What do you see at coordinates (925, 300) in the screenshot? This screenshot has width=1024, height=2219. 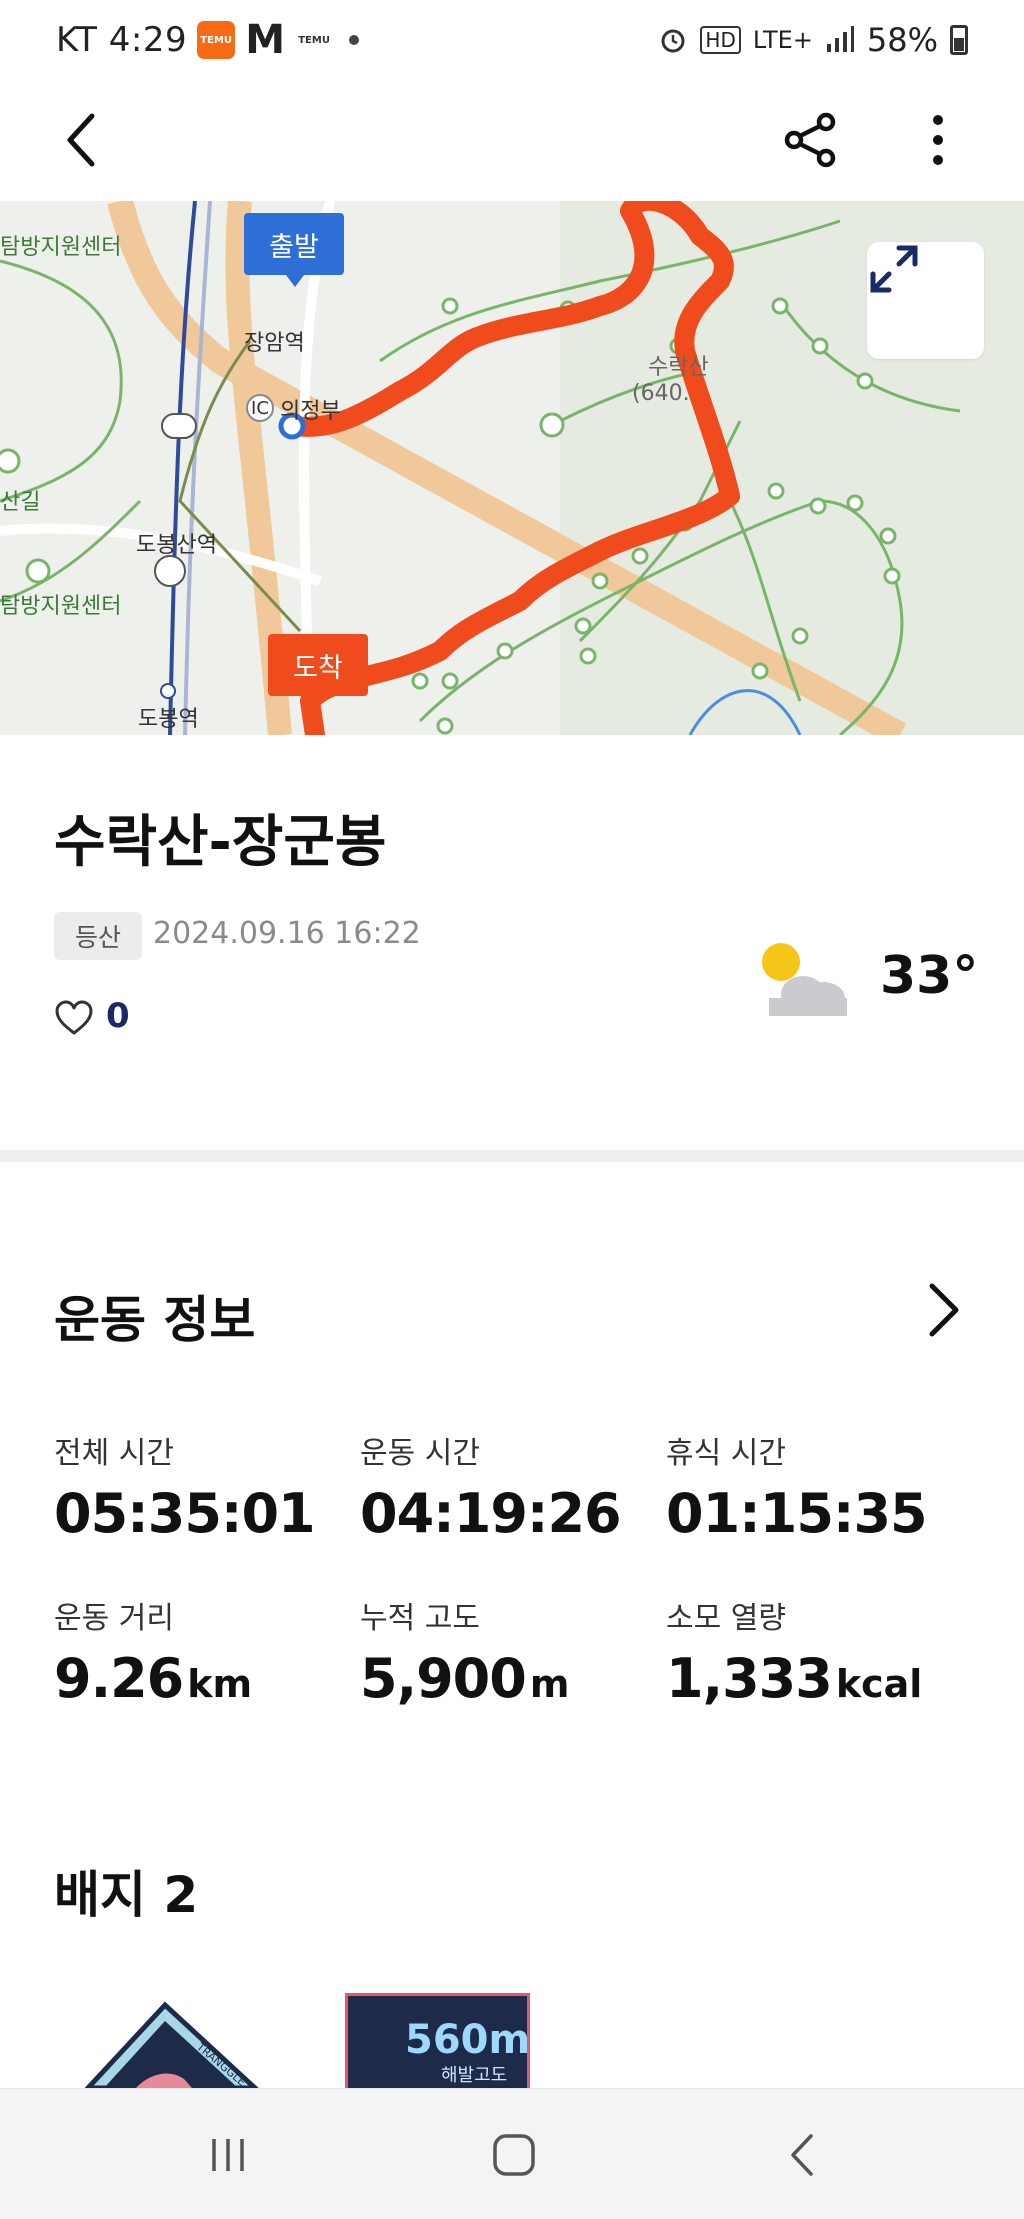 I see `expand-map-button` at bounding box center [925, 300].